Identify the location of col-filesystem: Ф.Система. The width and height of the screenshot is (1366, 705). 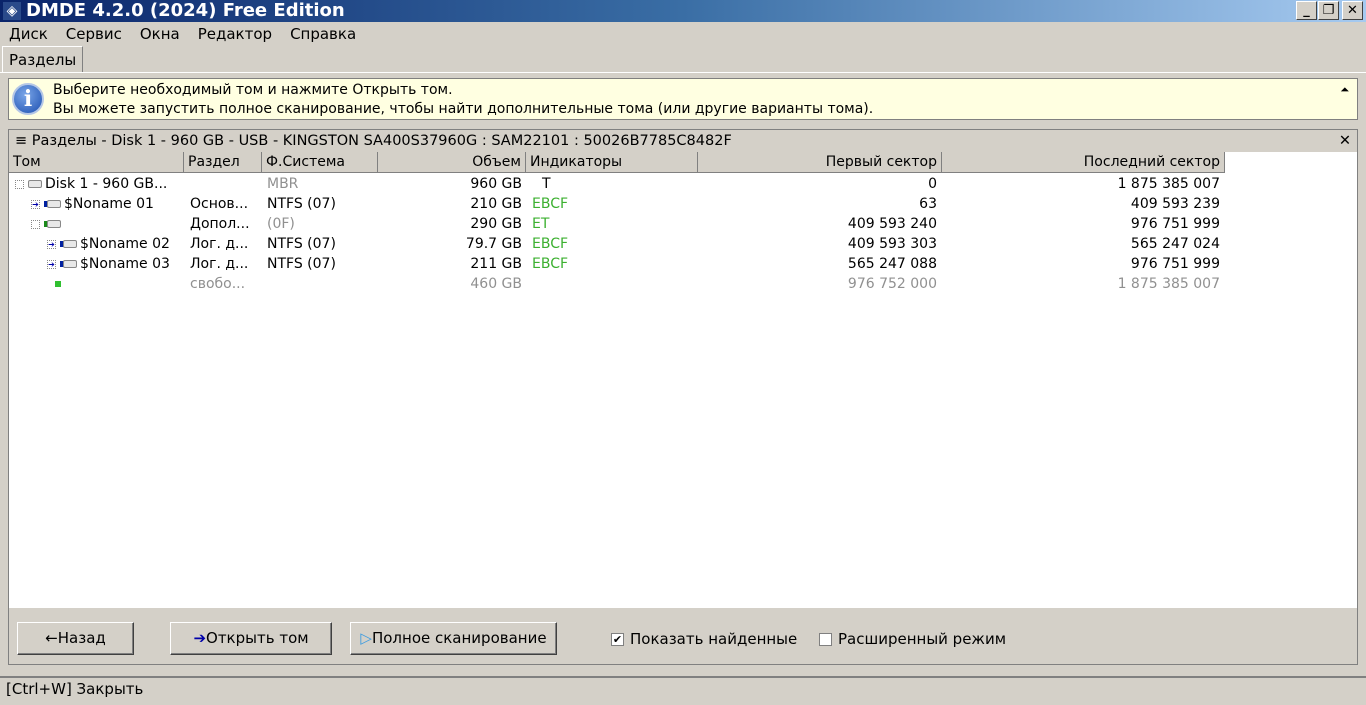
(320, 162).